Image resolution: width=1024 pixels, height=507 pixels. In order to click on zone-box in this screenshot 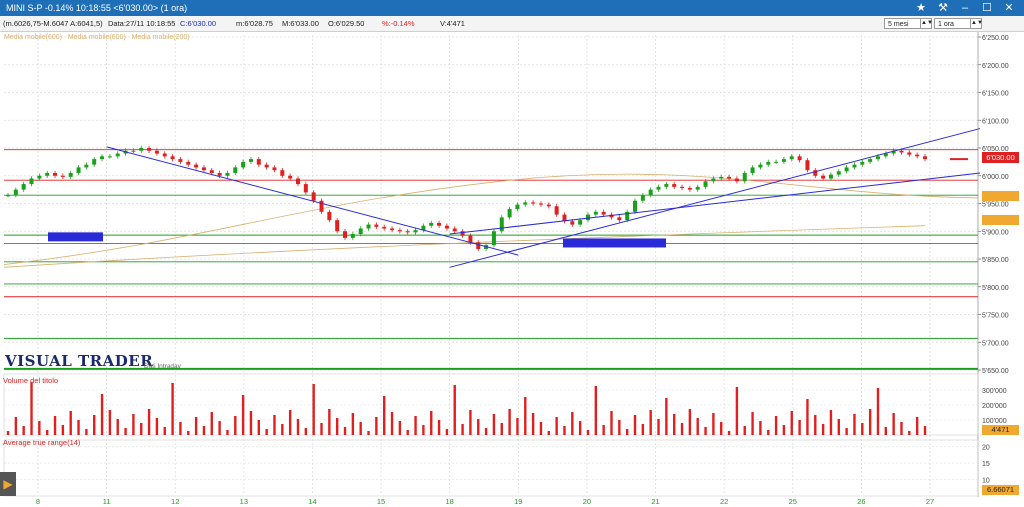, I will do `click(614, 243)`.